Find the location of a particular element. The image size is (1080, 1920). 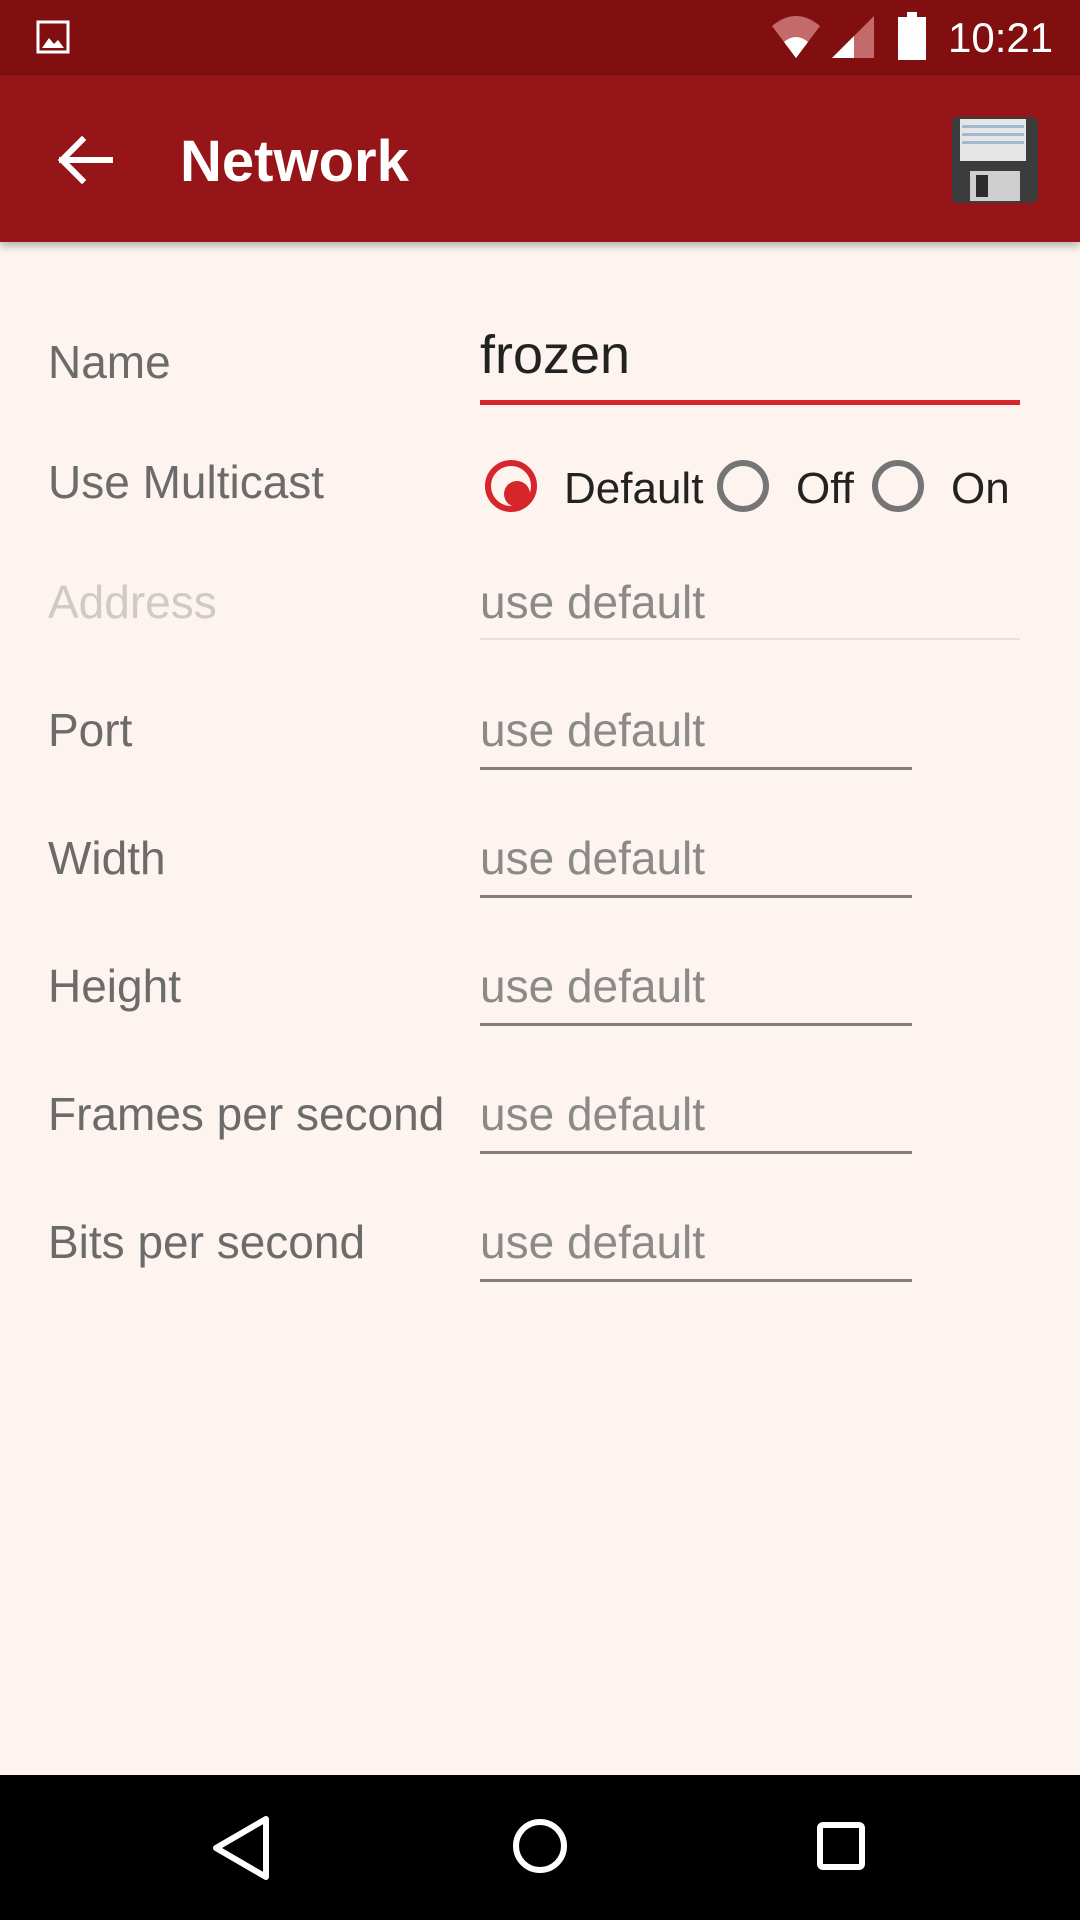

bps-label: Bits per second is located at coordinates (207, 1242).